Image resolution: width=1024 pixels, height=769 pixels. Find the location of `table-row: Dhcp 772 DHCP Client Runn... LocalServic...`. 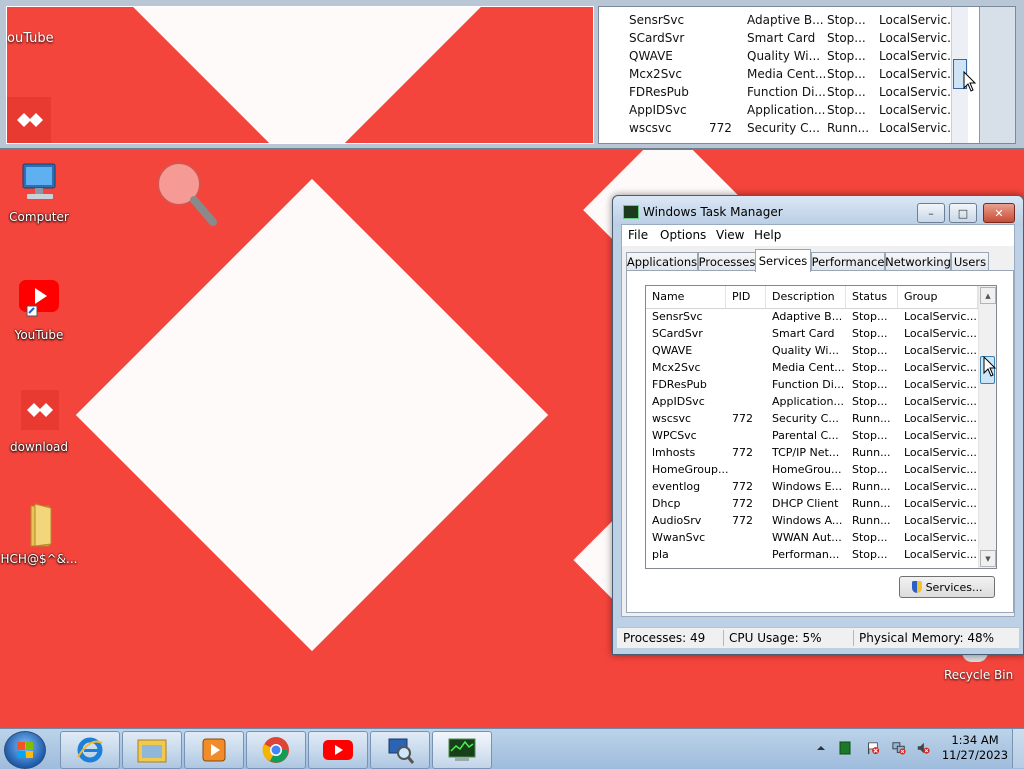

table-row: Dhcp 772 DHCP Client Runn... LocalServic... is located at coordinates (812, 504).